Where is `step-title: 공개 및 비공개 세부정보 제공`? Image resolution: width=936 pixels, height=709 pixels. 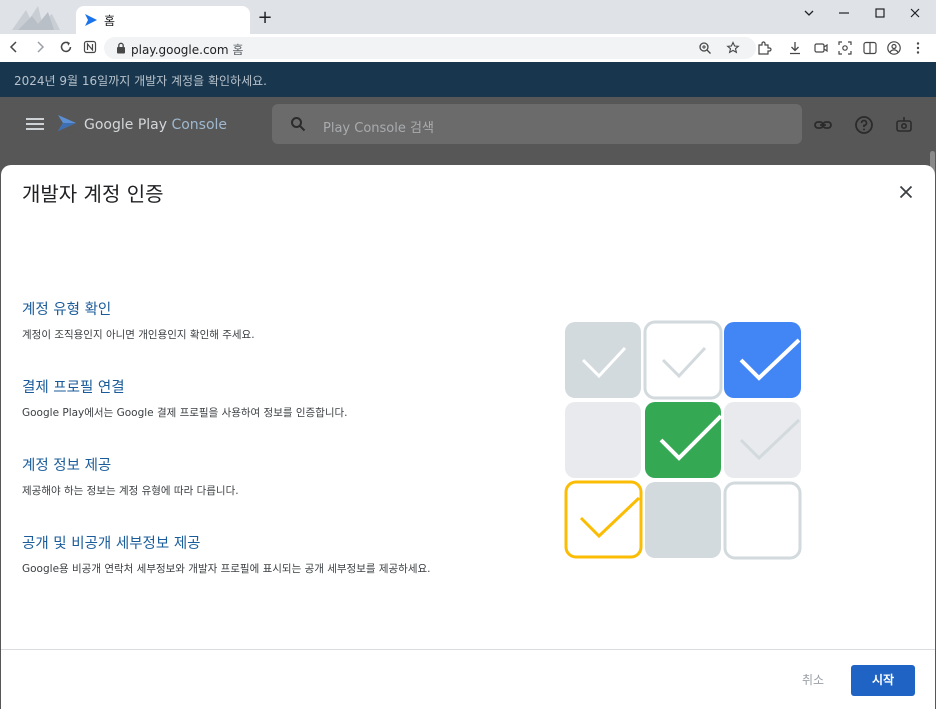 step-title: 공개 및 비공개 세부정보 제공 is located at coordinates (111, 544).